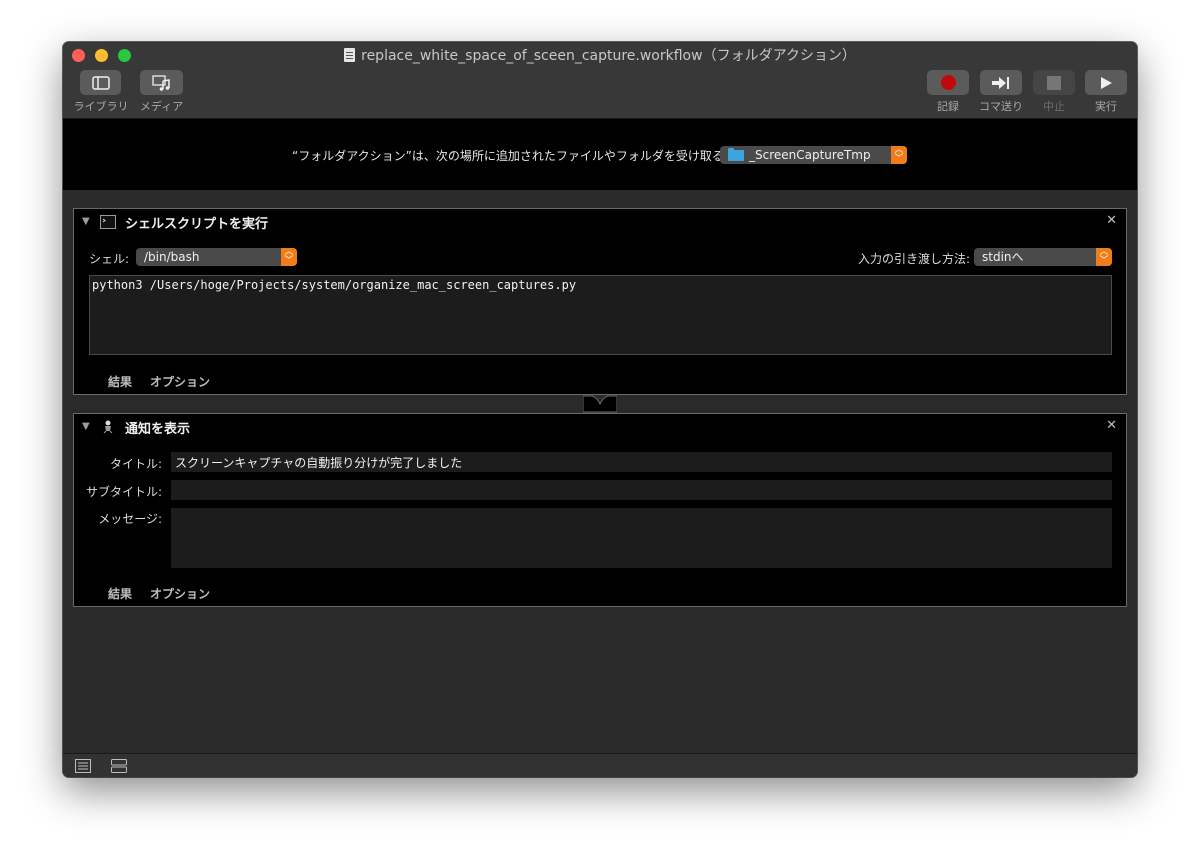 The height and width of the screenshot is (861, 1200). What do you see at coordinates (914, 259) in the screenshot?
I see `input-method-label: 入力の引き渡し方法:` at bounding box center [914, 259].